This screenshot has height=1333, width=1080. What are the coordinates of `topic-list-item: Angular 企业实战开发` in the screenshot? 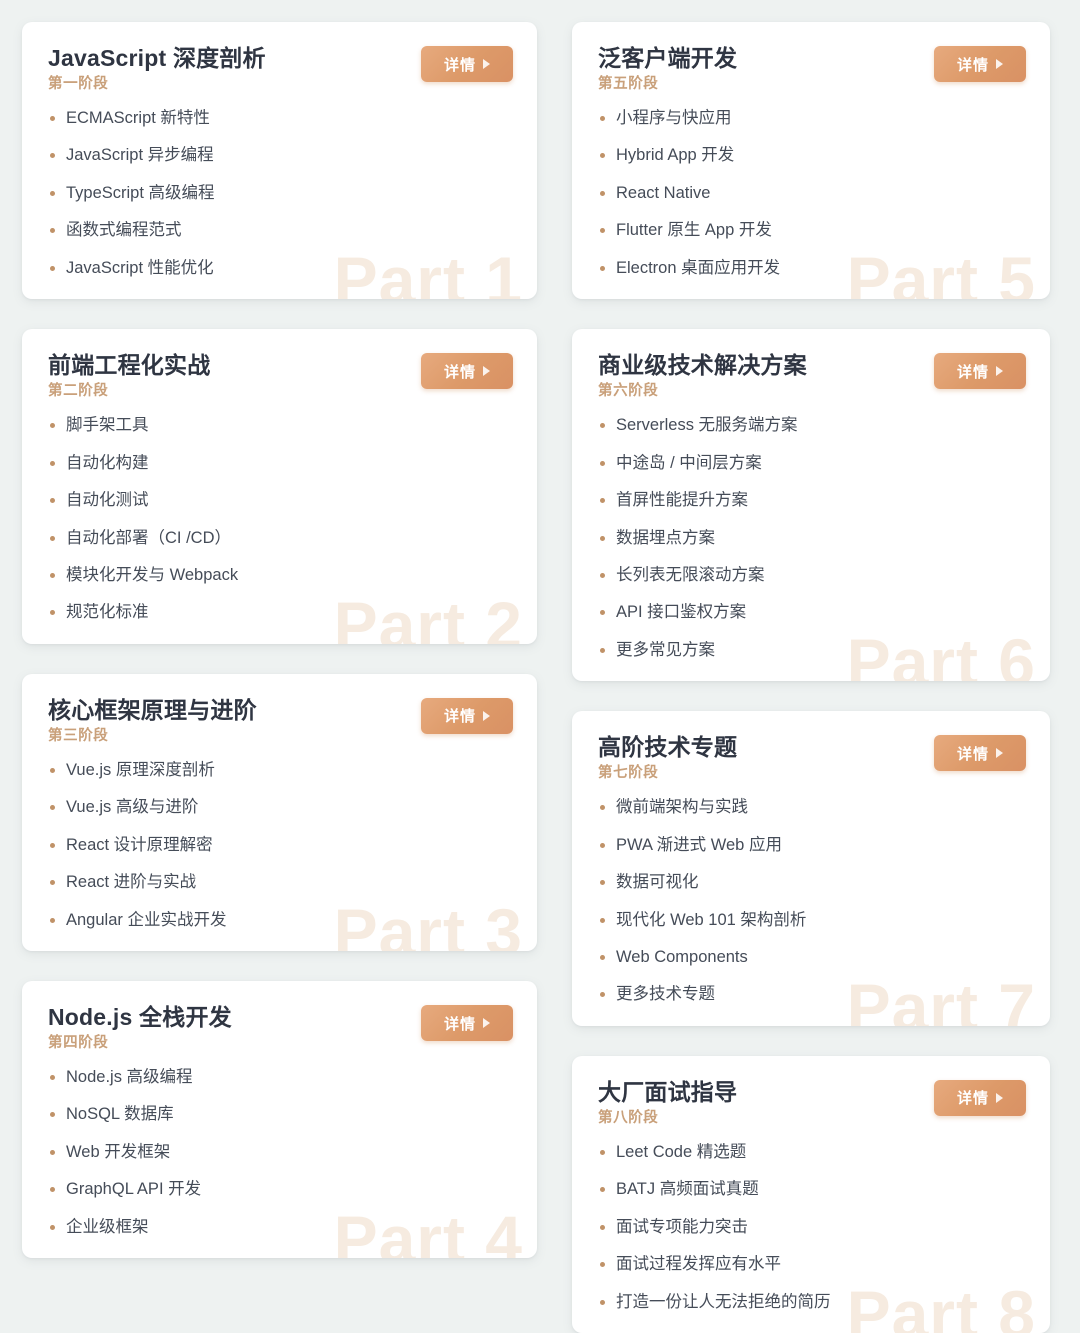 It's located at (280, 920).